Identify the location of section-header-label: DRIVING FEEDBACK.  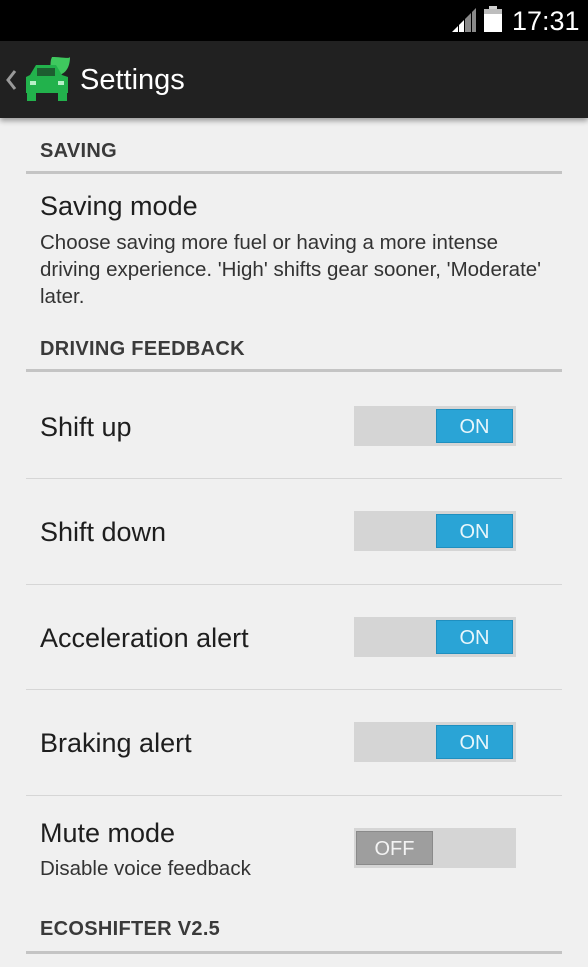
(142, 349).